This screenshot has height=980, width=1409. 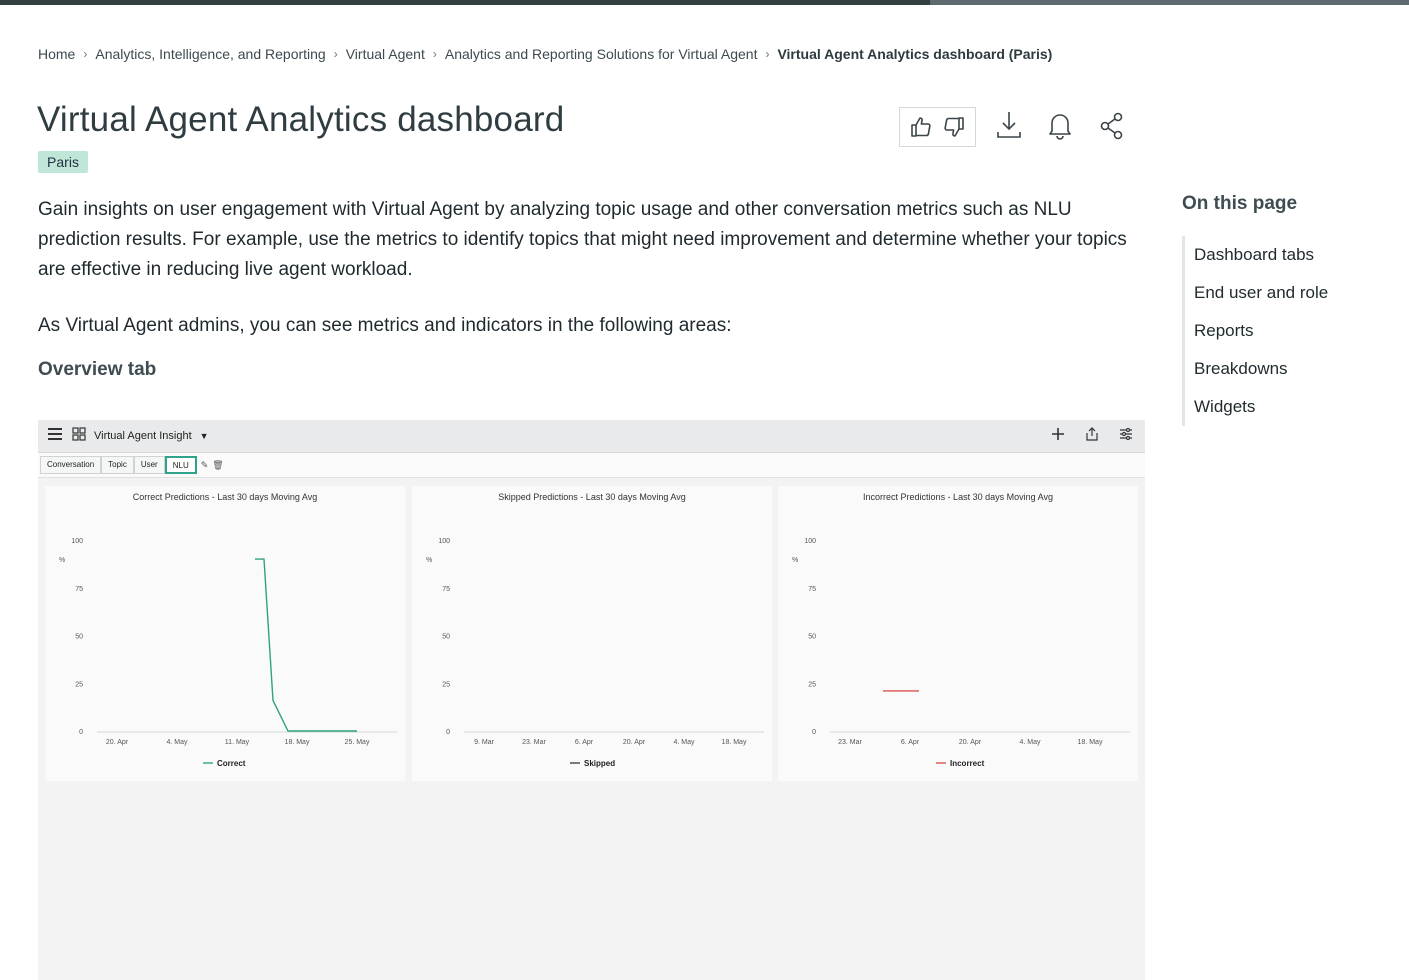 I want to click on page-title: Virtual Agent Analytics dashboard, so click(x=301, y=119).